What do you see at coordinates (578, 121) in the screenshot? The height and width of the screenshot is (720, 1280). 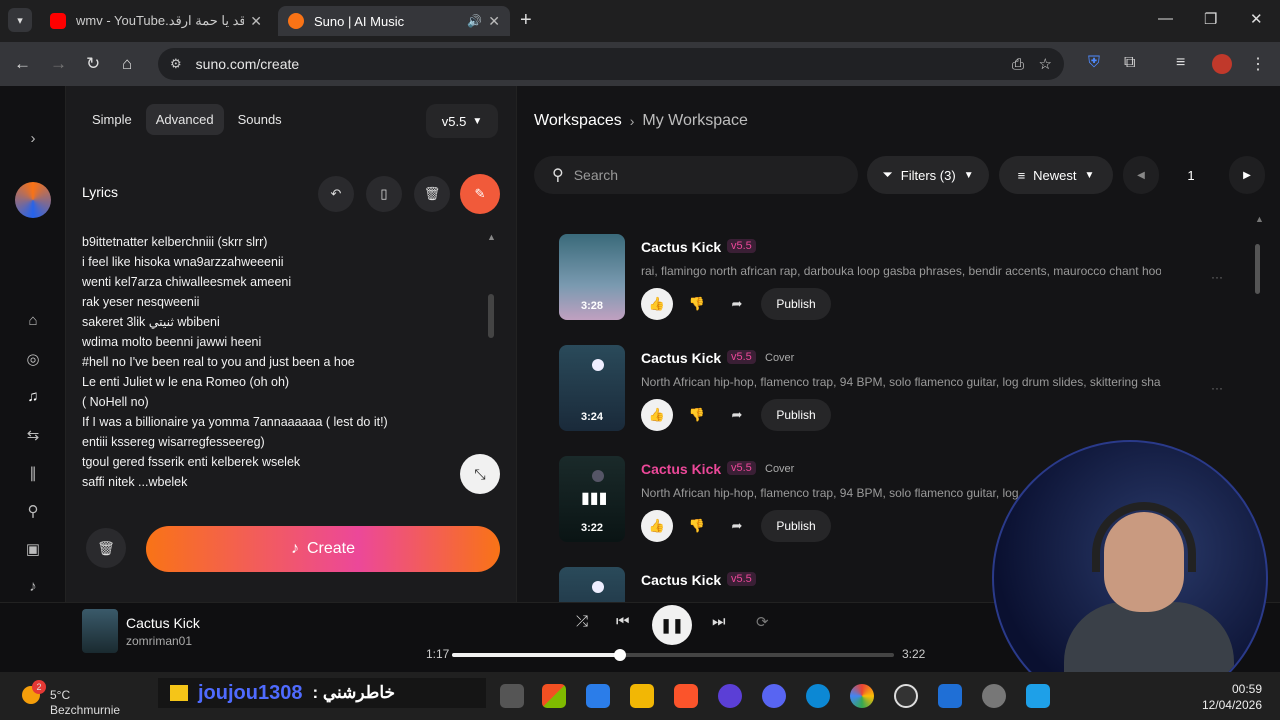 I see `breadcrumb-workspaces: Workspaces` at bounding box center [578, 121].